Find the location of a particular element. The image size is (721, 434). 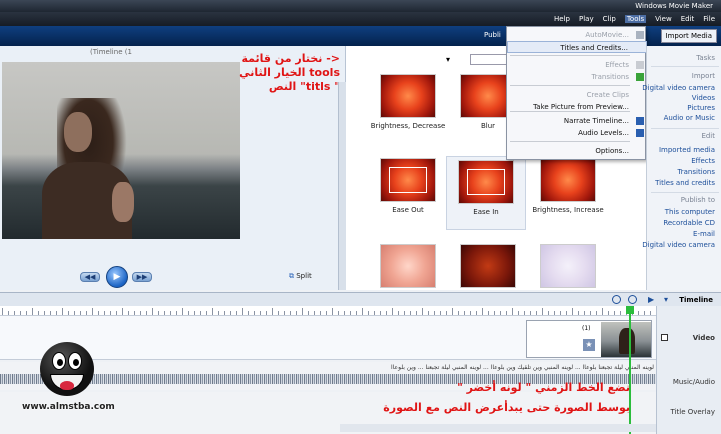

split-icon: ⧉ is located at coordinates (291, 276).